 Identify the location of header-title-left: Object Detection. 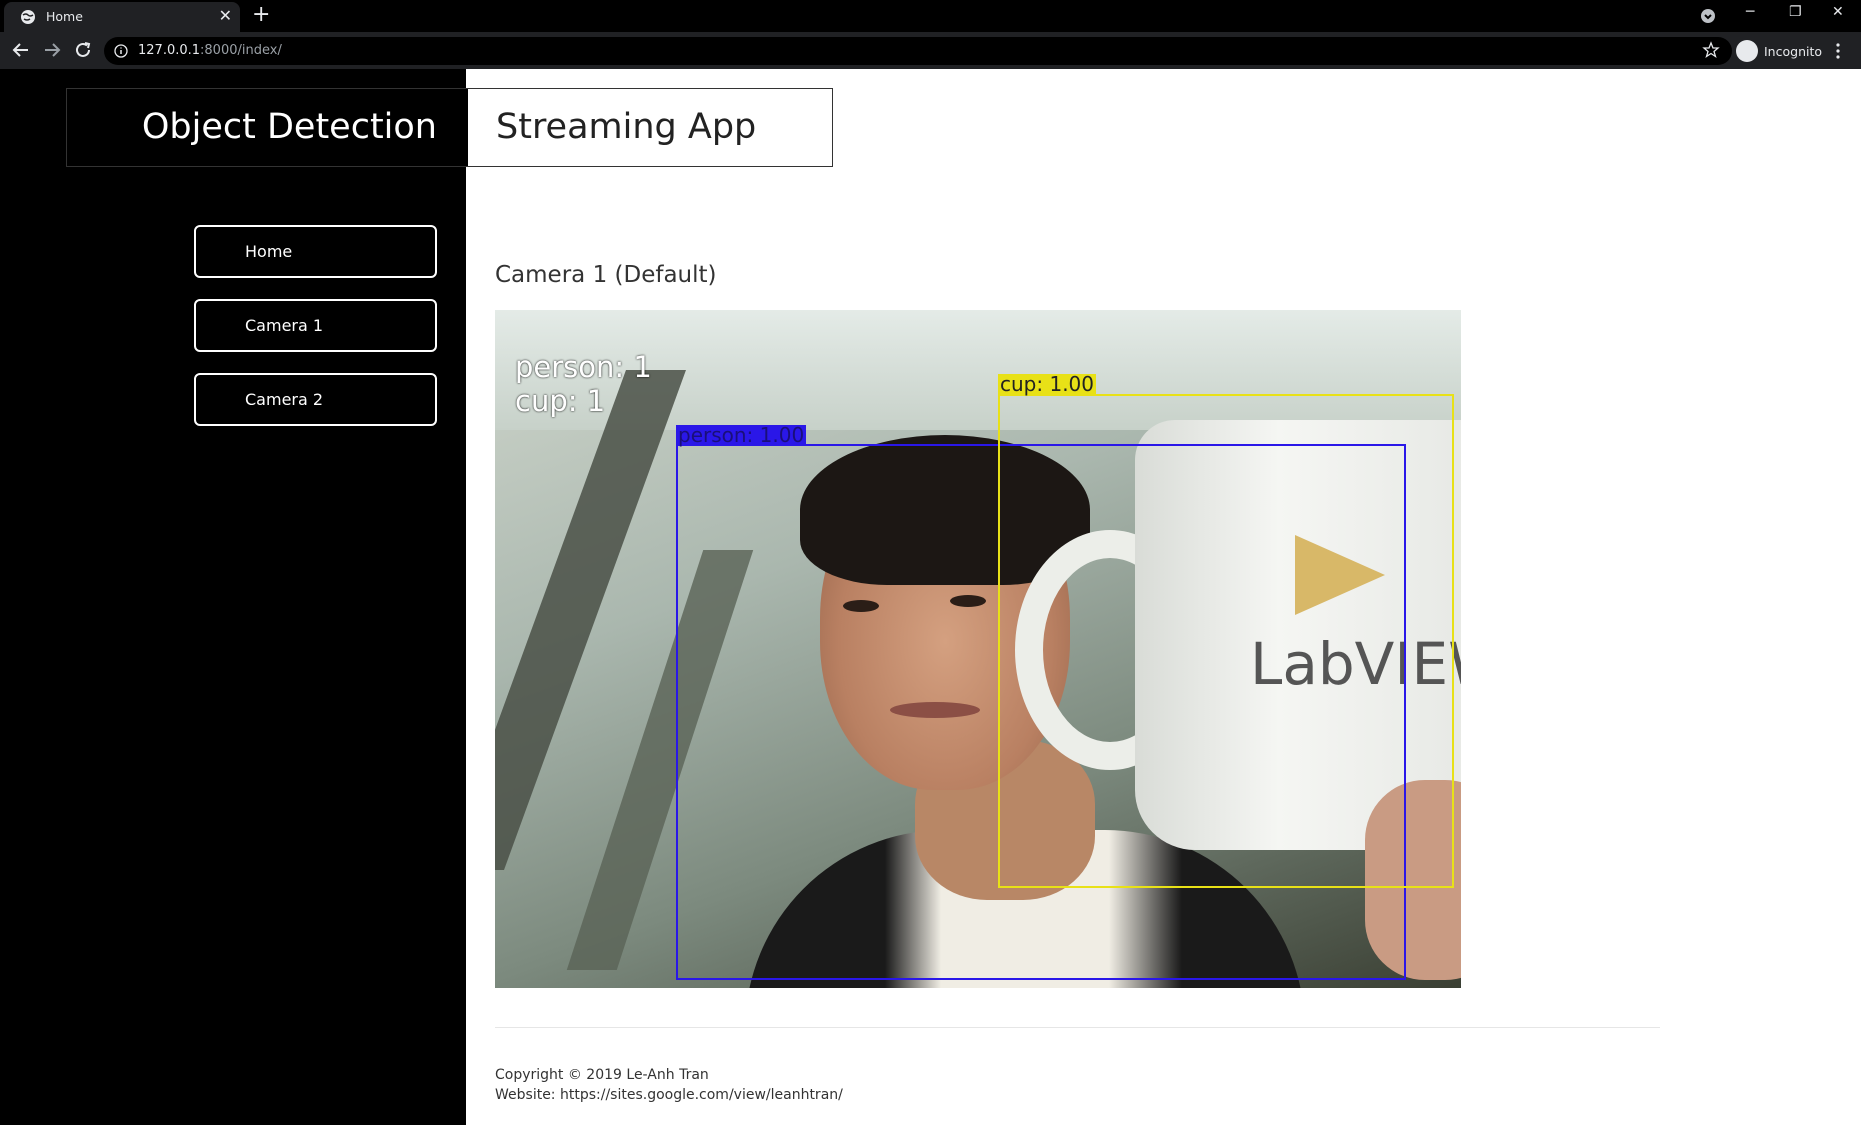
(289, 127).